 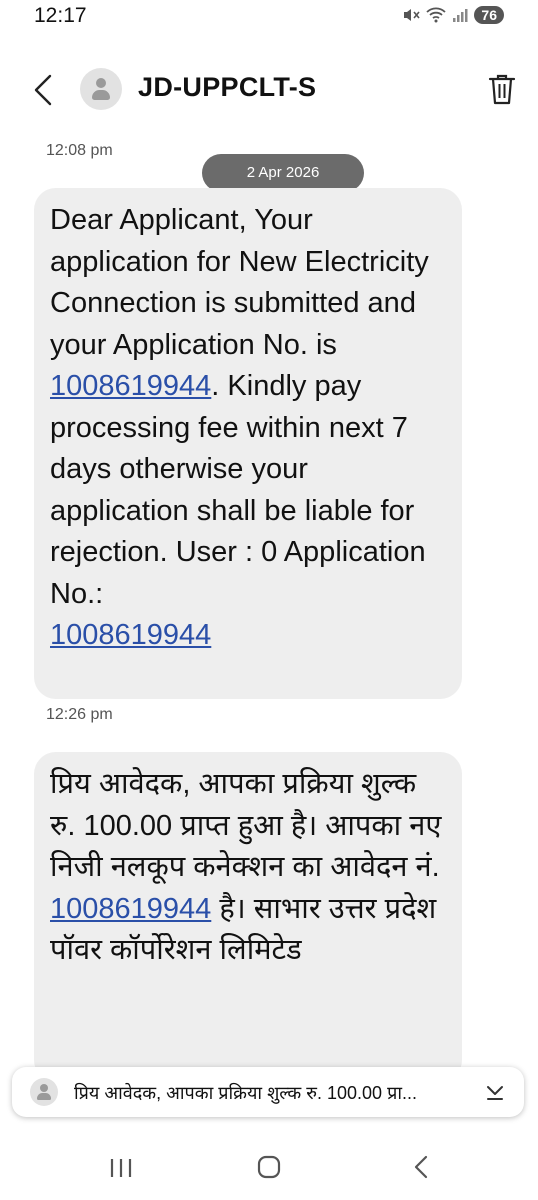 What do you see at coordinates (121, 1168) in the screenshot?
I see `recents-icon` at bounding box center [121, 1168].